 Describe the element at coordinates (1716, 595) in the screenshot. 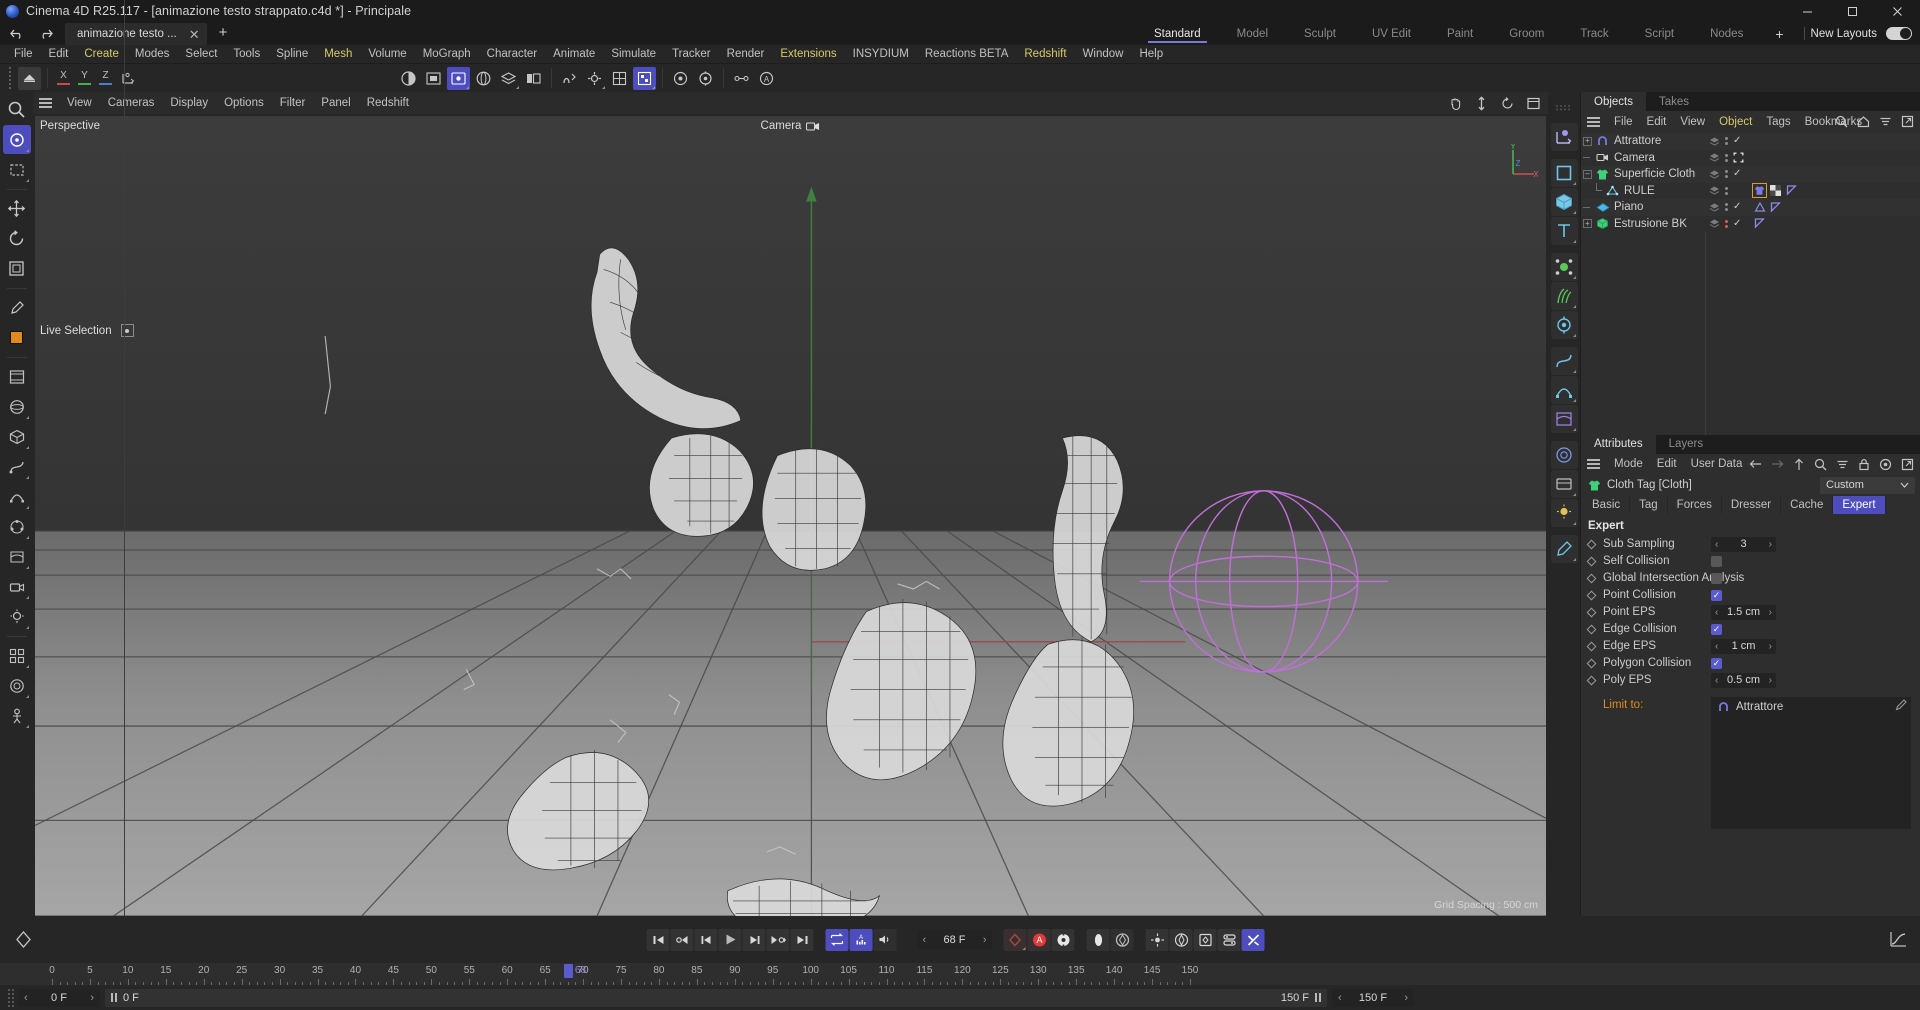

I see `point-collision-checkbox: ✓` at that location.